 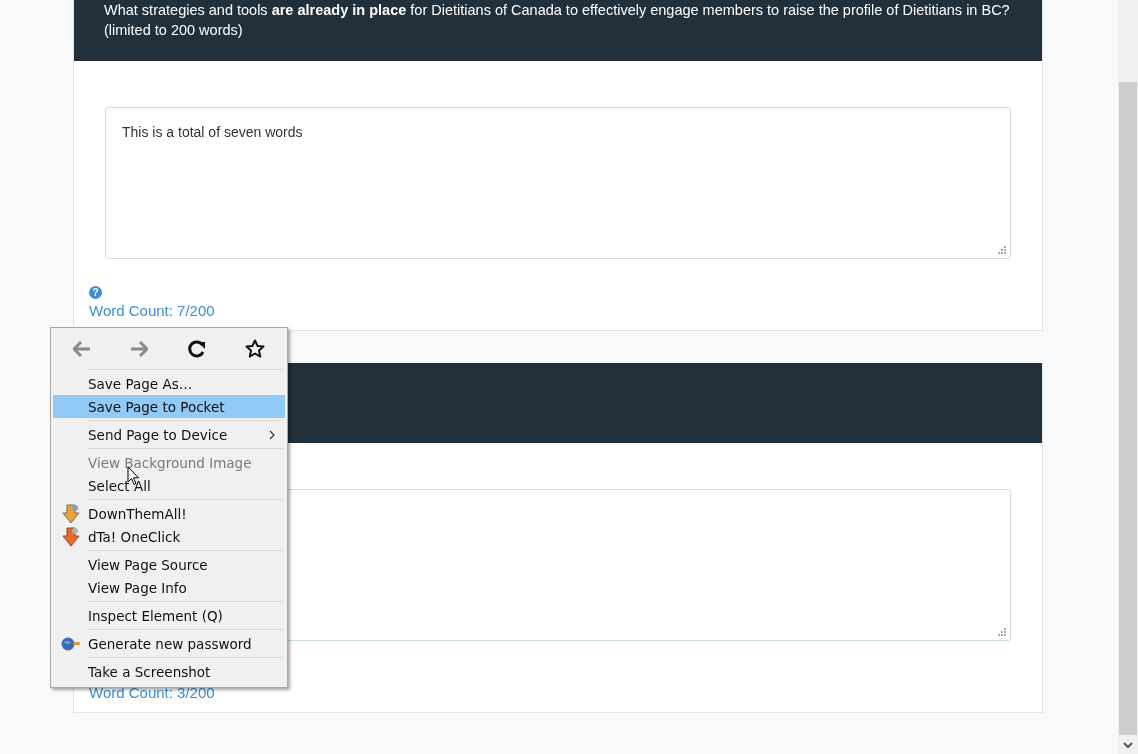 What do you see at coordinates (169, 615) in the screenshot?
I see `menu-item: Inspect Element (Q)` at bounding box center [169, 615].